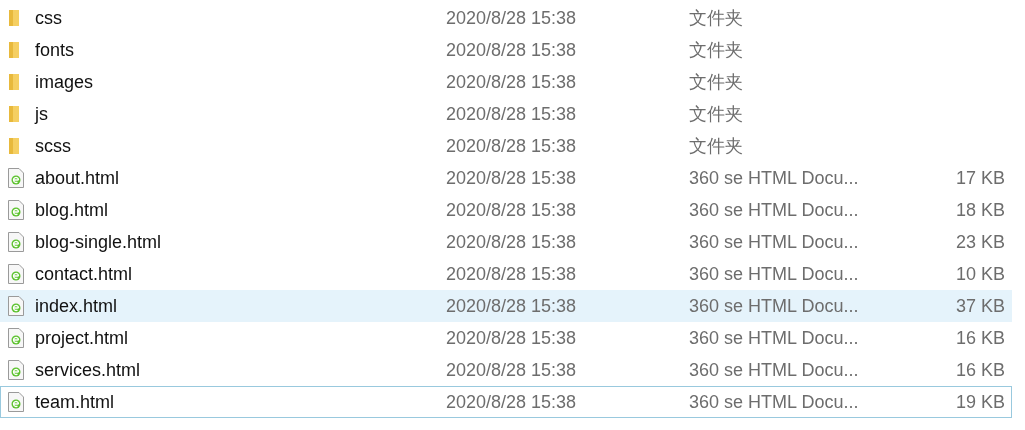 The image size is (1025, 430). I want to click on file-name: about.html, so click(77, 177).